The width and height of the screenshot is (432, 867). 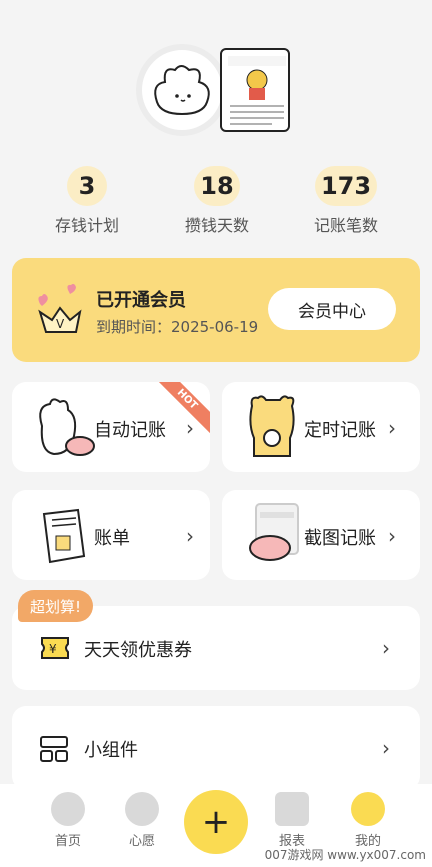 I want to click on crown-icon: V, so click(x=60, y=308).